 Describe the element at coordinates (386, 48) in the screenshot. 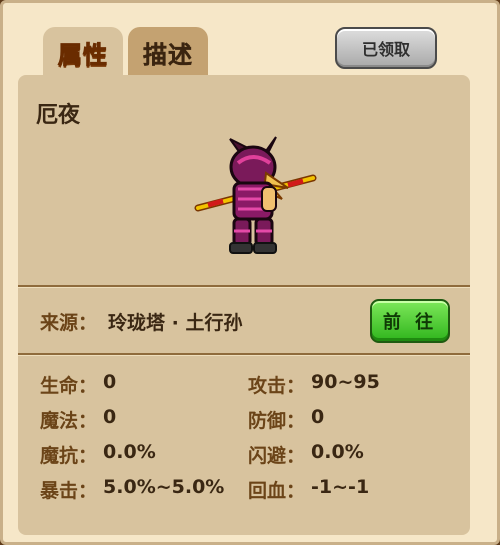

I see `claimed-button: 已领取` at that location.